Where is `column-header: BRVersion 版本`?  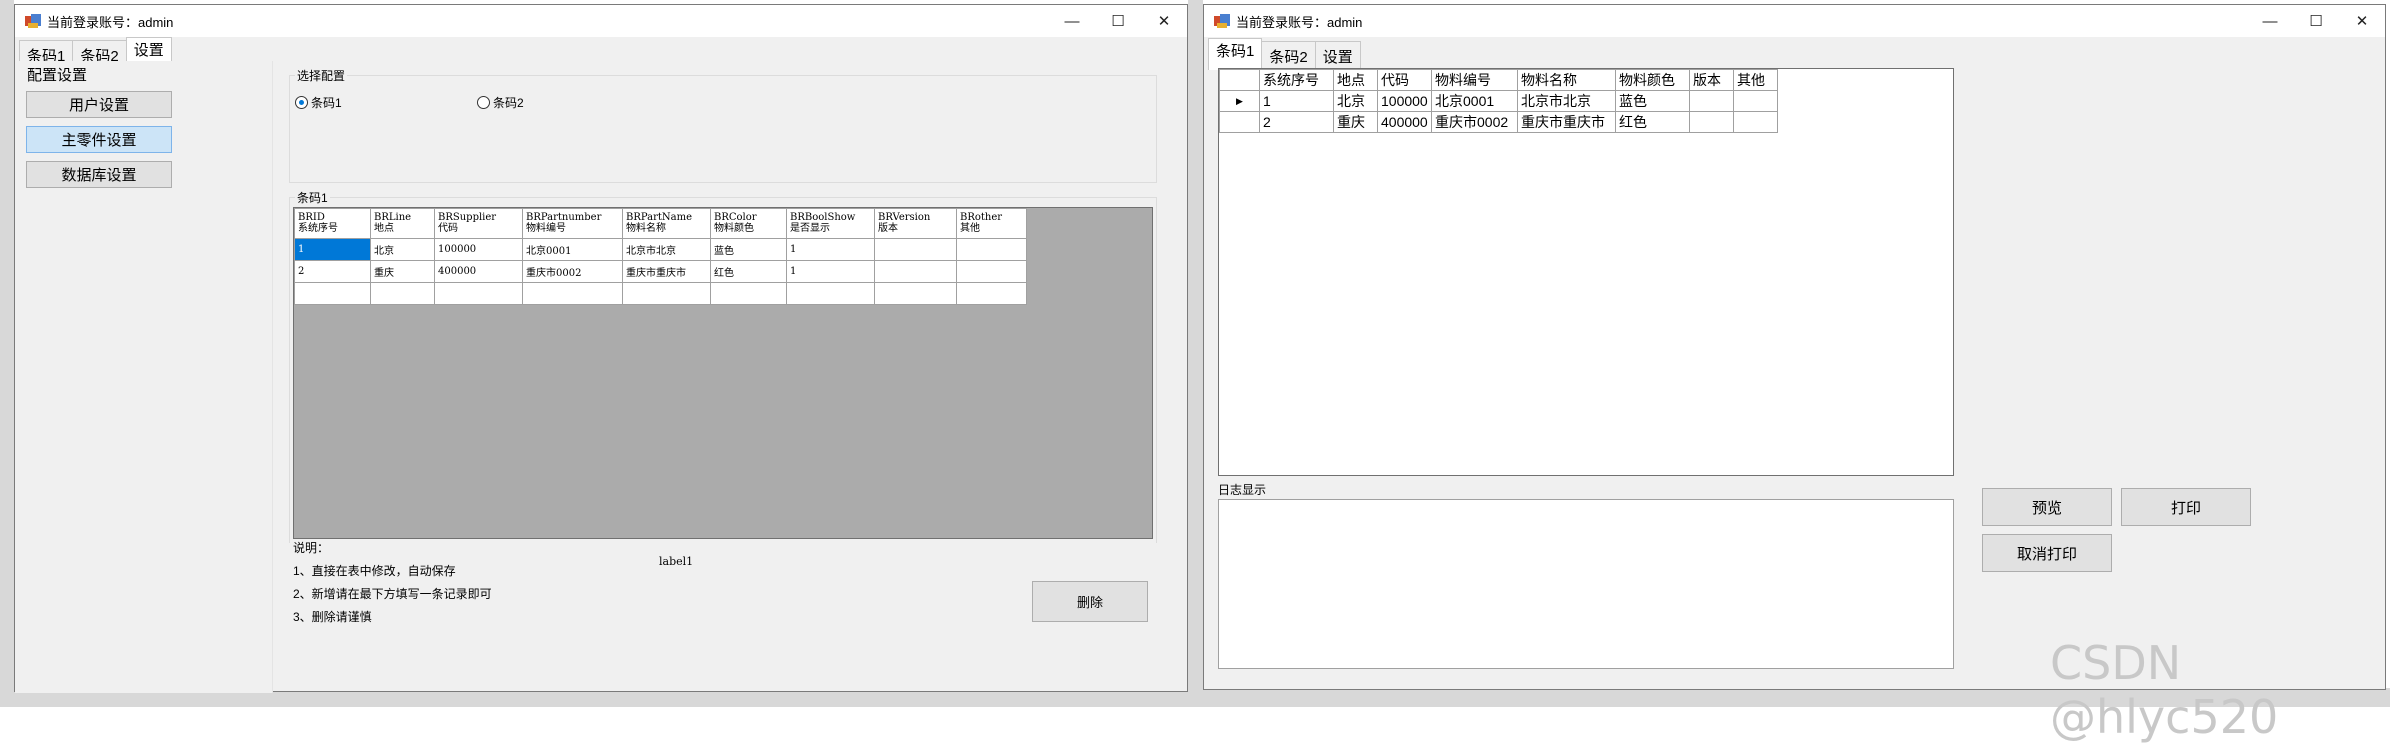
column-header: BRVersion 版本 is located at coordinates (915, 223).